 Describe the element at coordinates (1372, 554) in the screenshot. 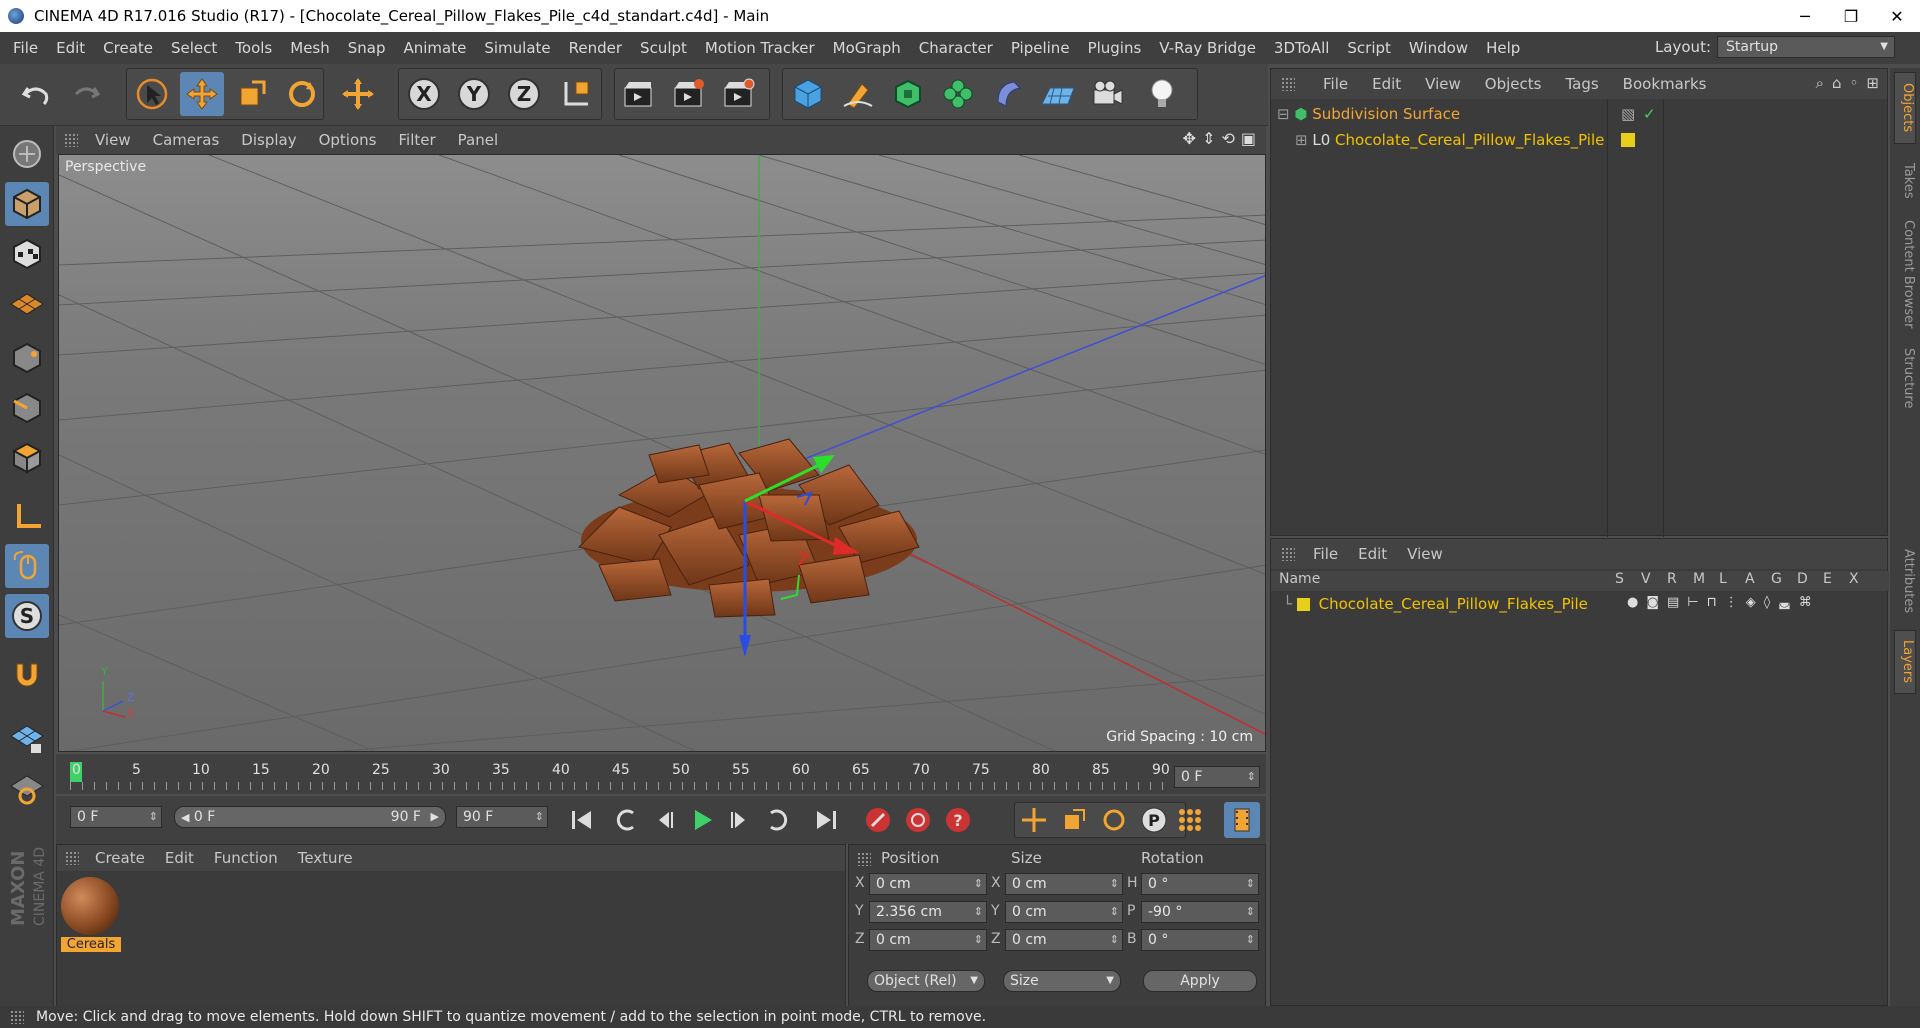

I see `layers-menu-edit: Edit` at that location.